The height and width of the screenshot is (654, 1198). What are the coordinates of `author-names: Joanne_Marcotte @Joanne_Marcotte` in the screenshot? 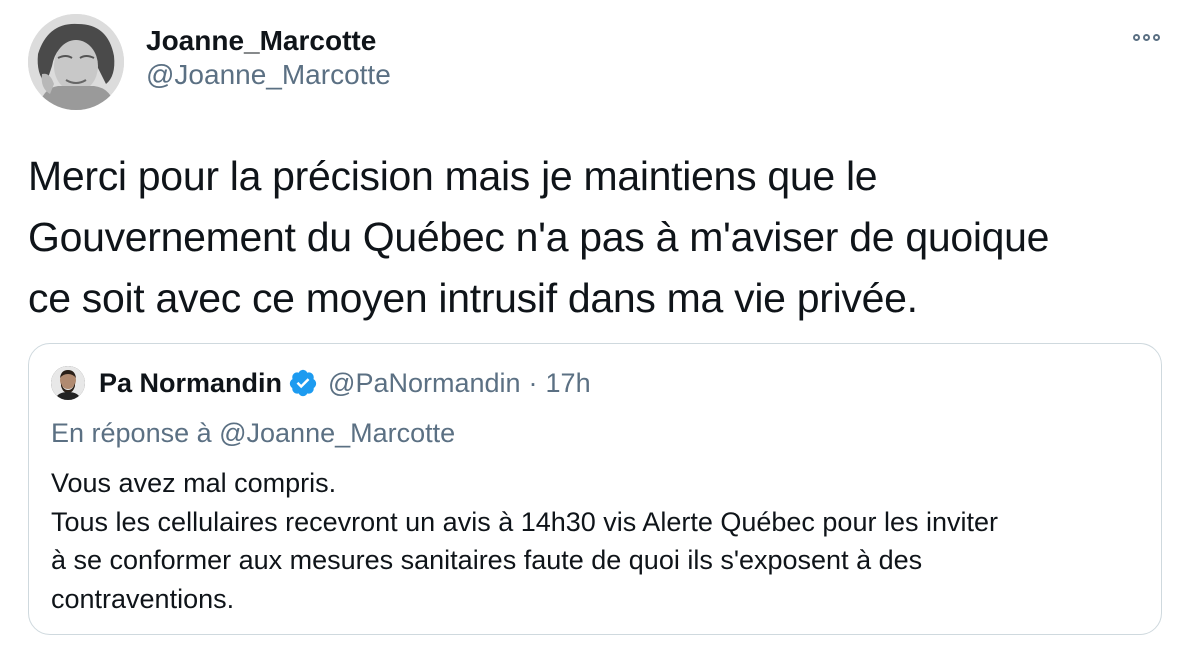 It's located at (268, 58).